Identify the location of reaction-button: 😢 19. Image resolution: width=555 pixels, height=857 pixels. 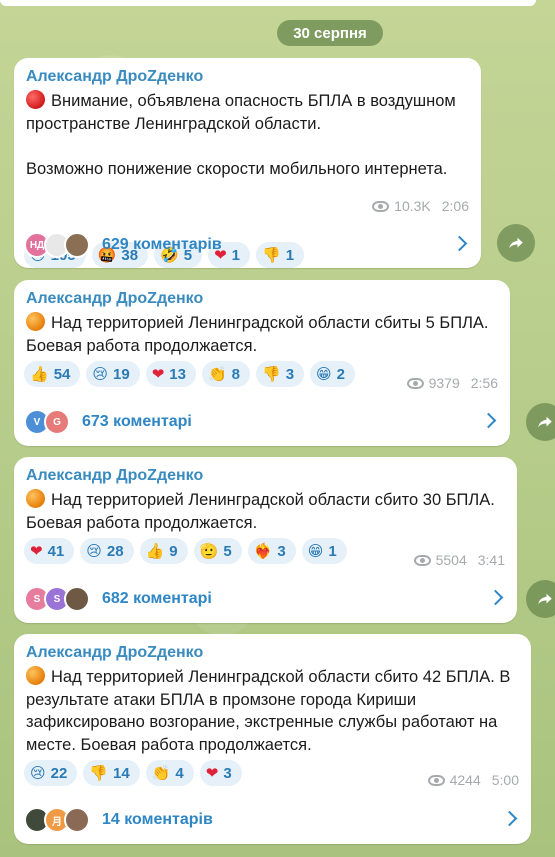
(113, 374).